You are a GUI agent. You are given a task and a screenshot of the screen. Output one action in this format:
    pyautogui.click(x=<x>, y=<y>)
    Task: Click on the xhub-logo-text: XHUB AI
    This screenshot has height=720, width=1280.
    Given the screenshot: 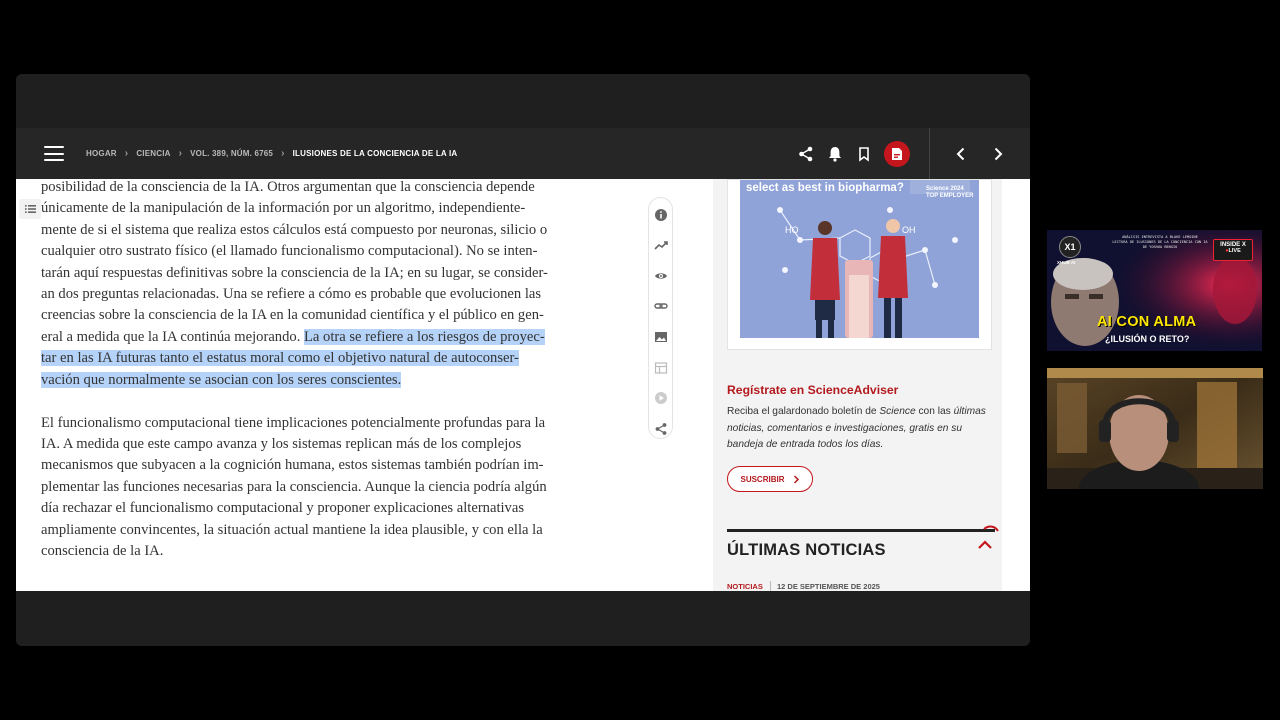 What is the action you would take?
    pyautogui.click(x=1066, y=262)
    